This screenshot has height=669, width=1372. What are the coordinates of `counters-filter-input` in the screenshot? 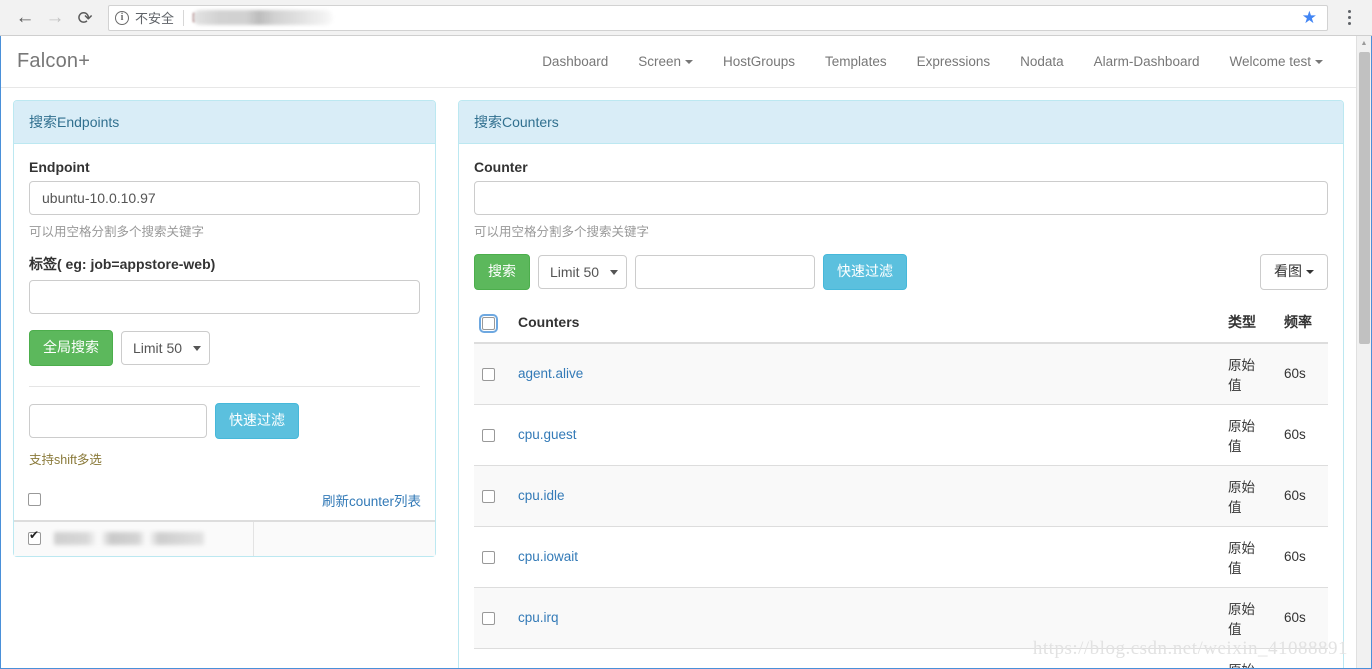 It's located at (725, 271).